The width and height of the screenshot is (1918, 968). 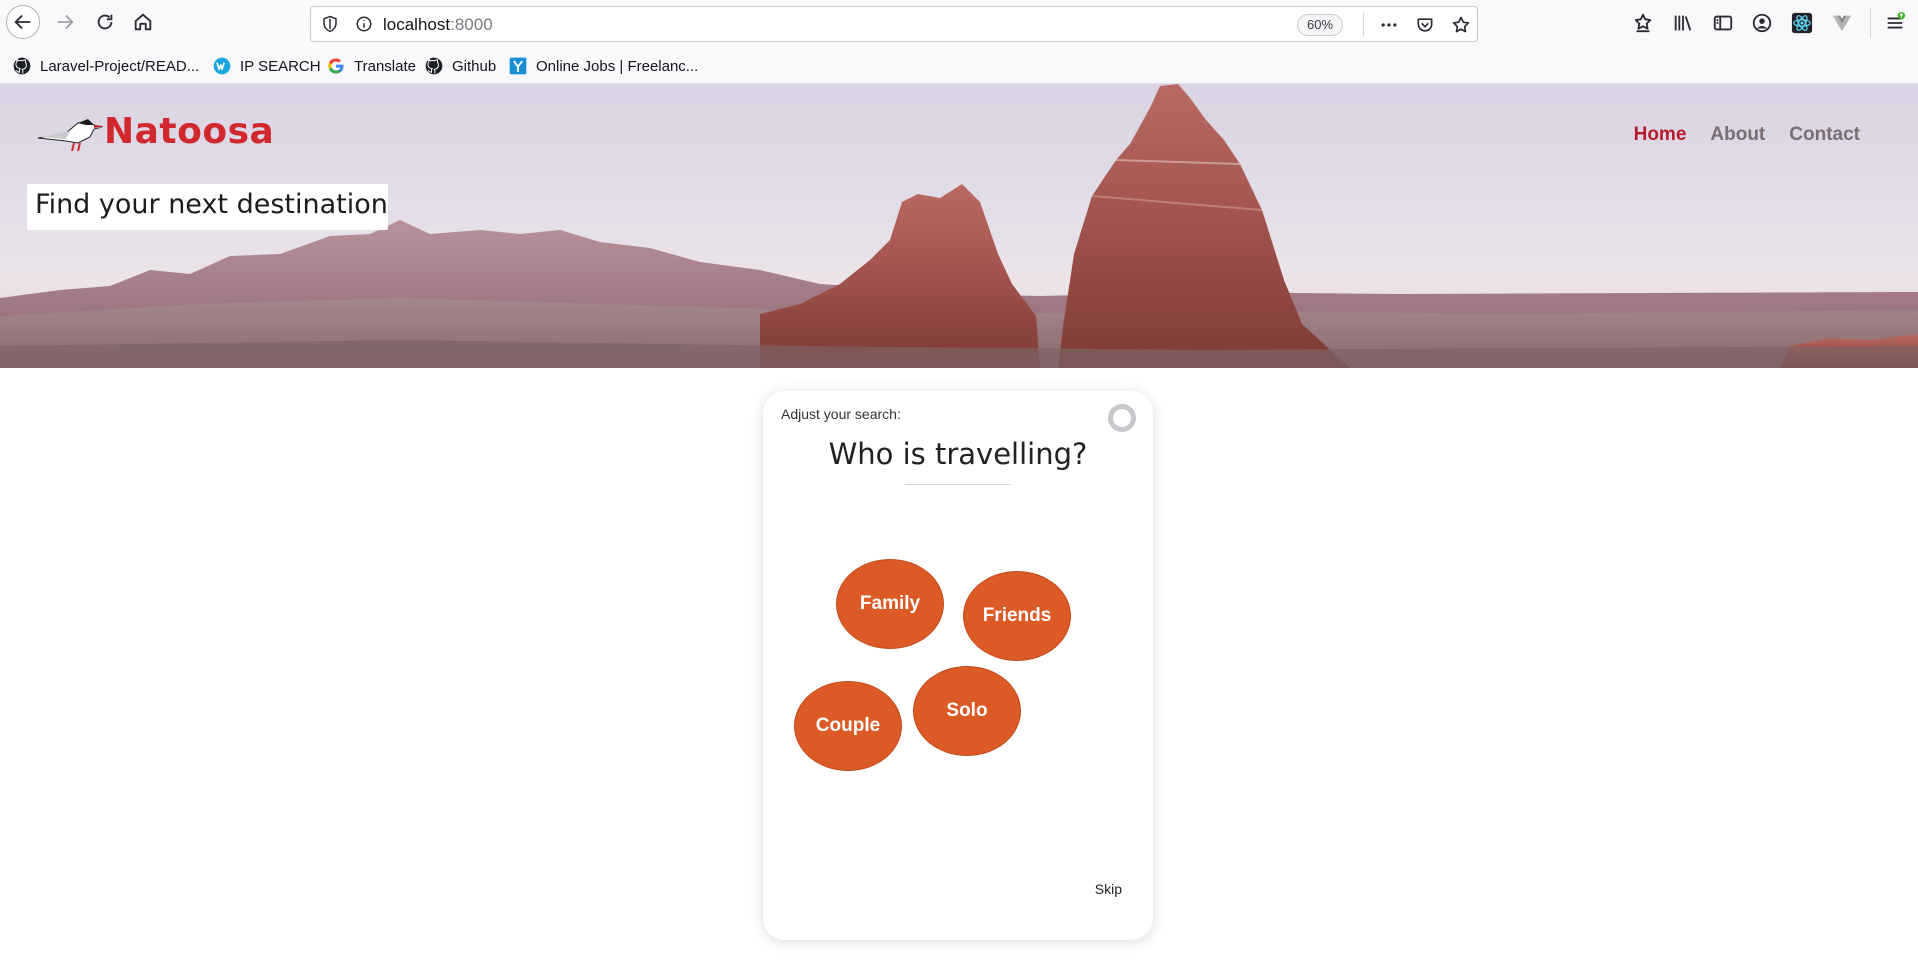 I want to click on library-button, so click(x=1683, y=23).